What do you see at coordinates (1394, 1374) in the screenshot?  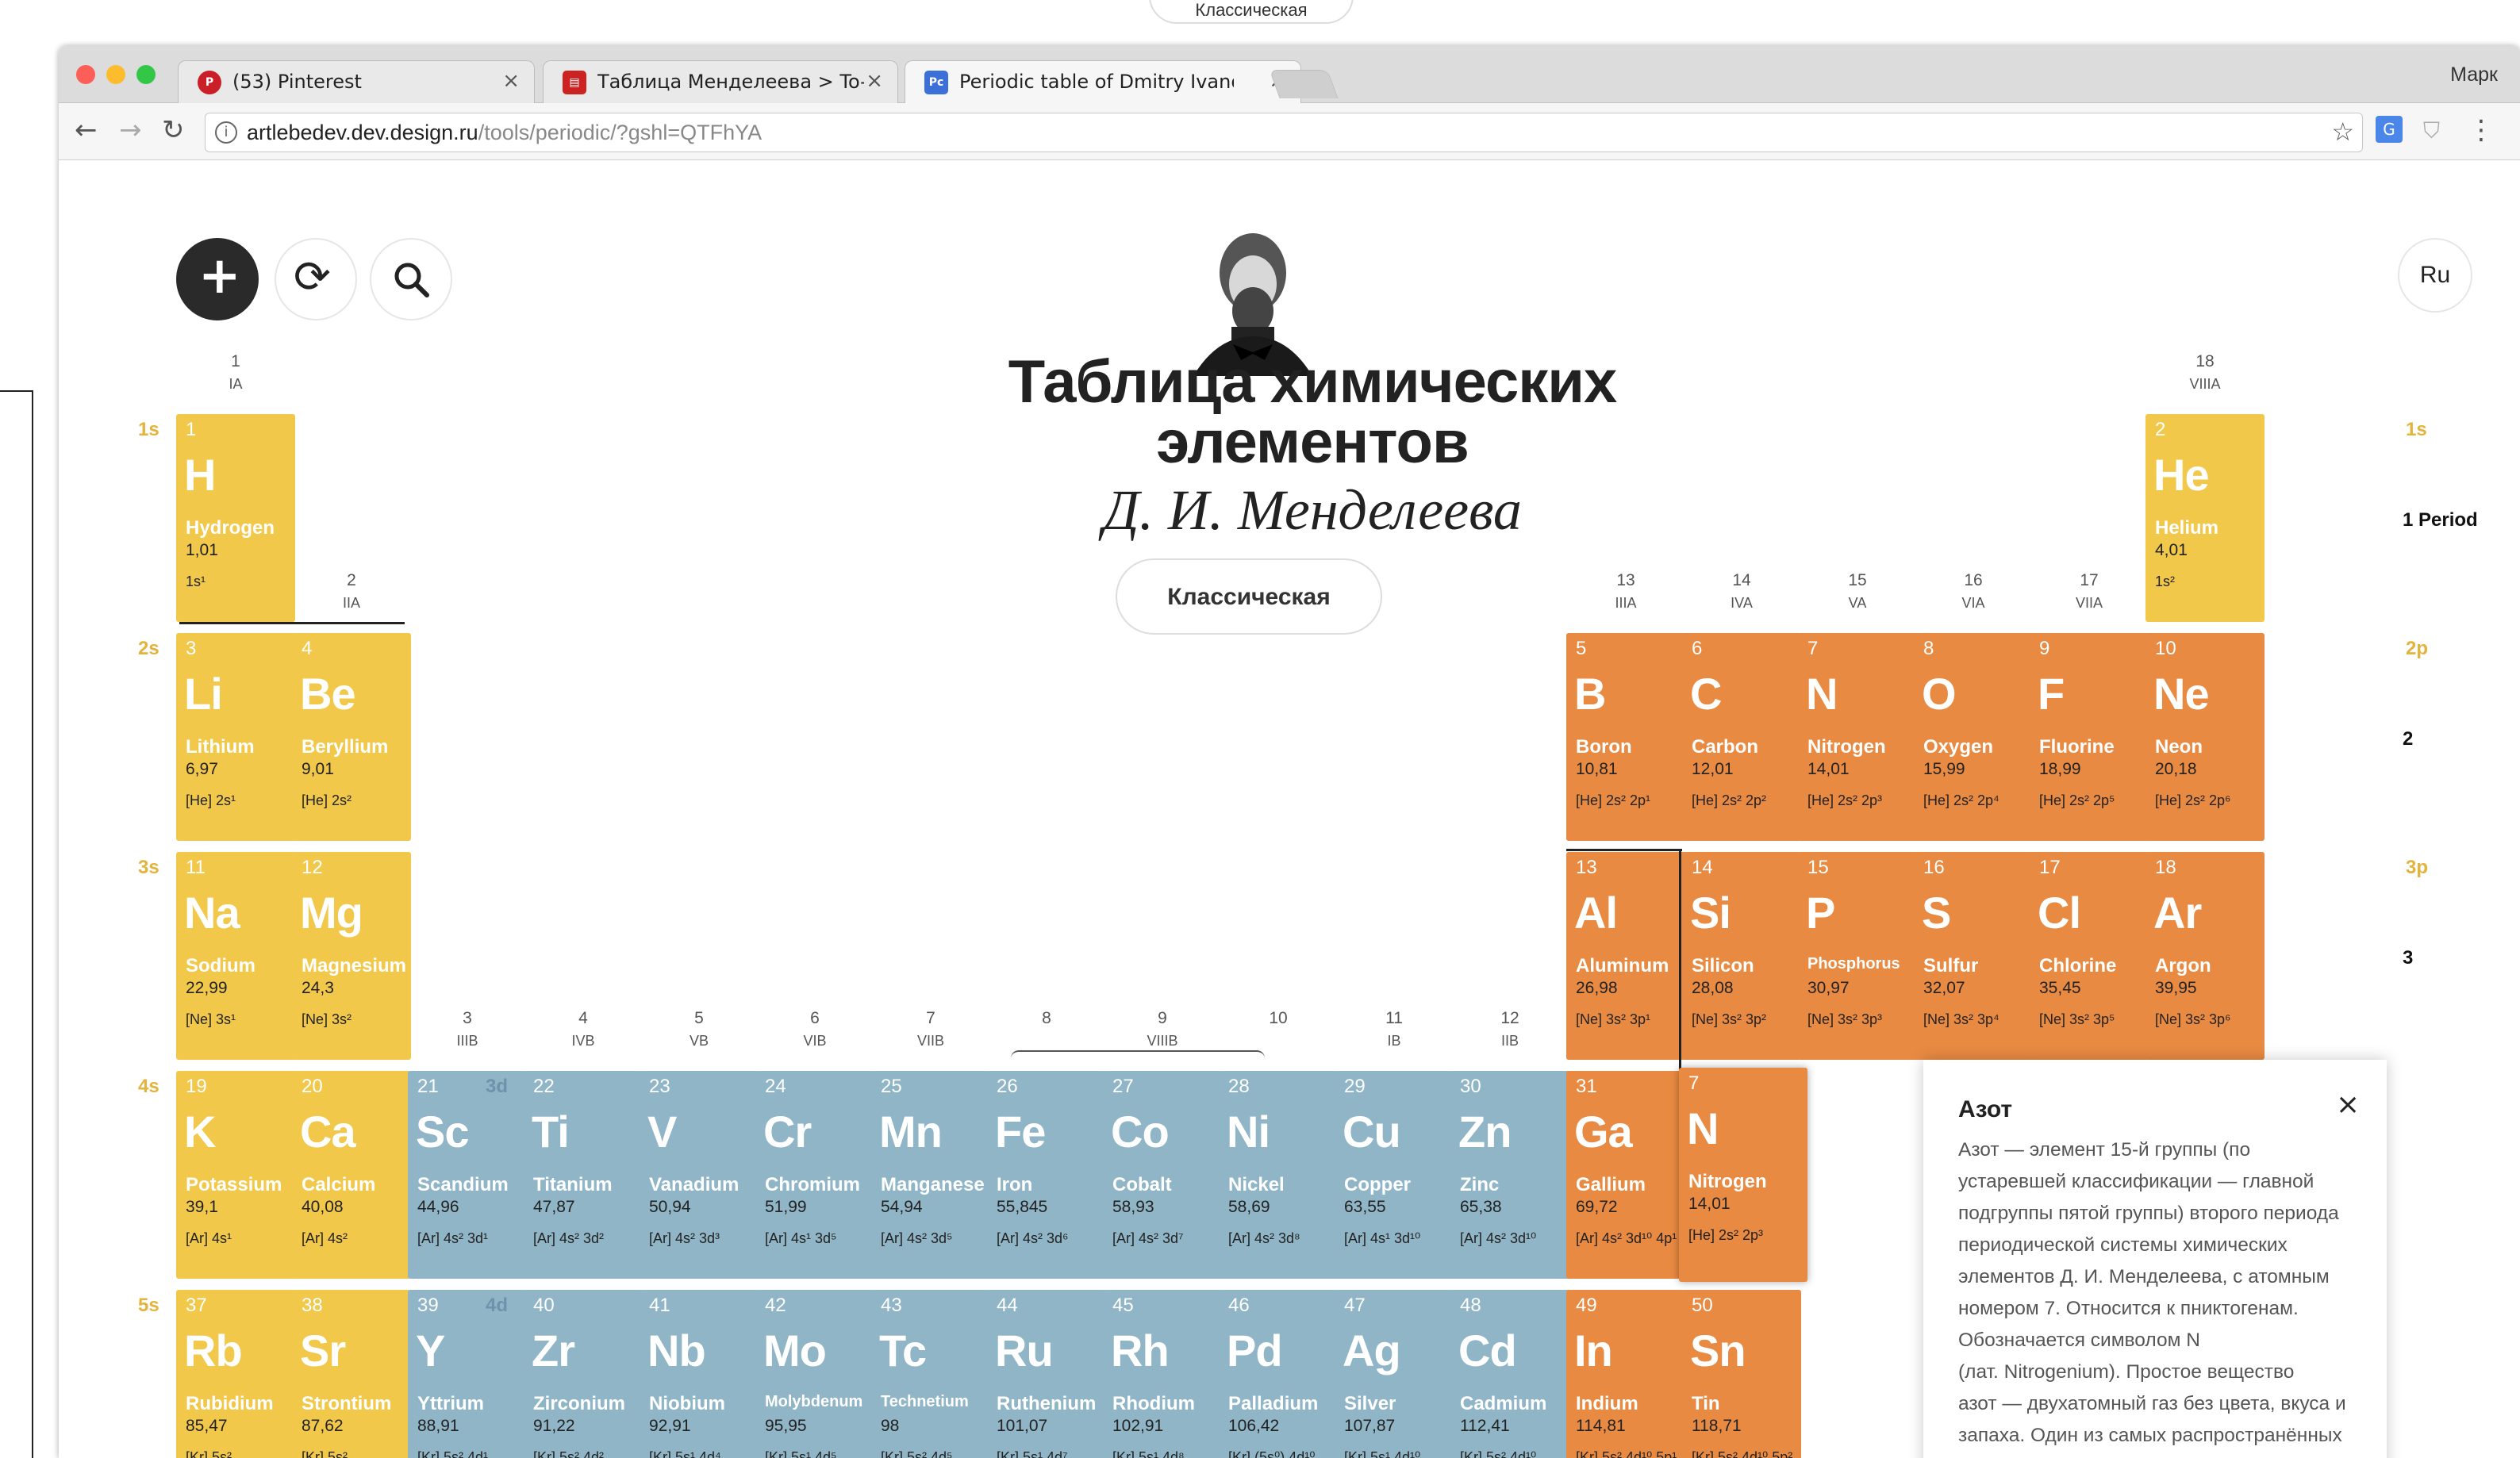 I see `element-Ag: 47 Ag Silver 107,87 [Kr] 5s¹ 4d¹⁰` at bounding box center [1394, 1374].